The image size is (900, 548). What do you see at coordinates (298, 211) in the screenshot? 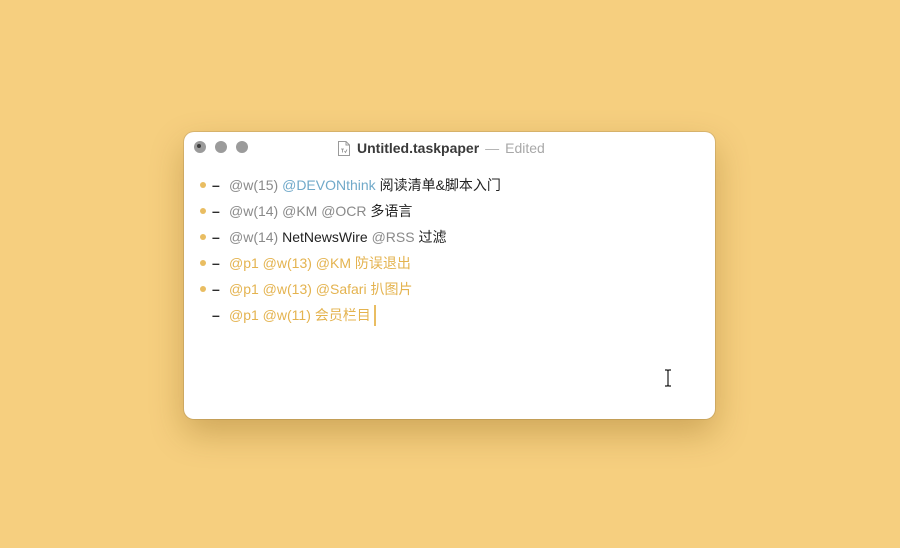
I see `task-tag-segment: @w(14) @KM @OCR` at bounding box center [298, 211].